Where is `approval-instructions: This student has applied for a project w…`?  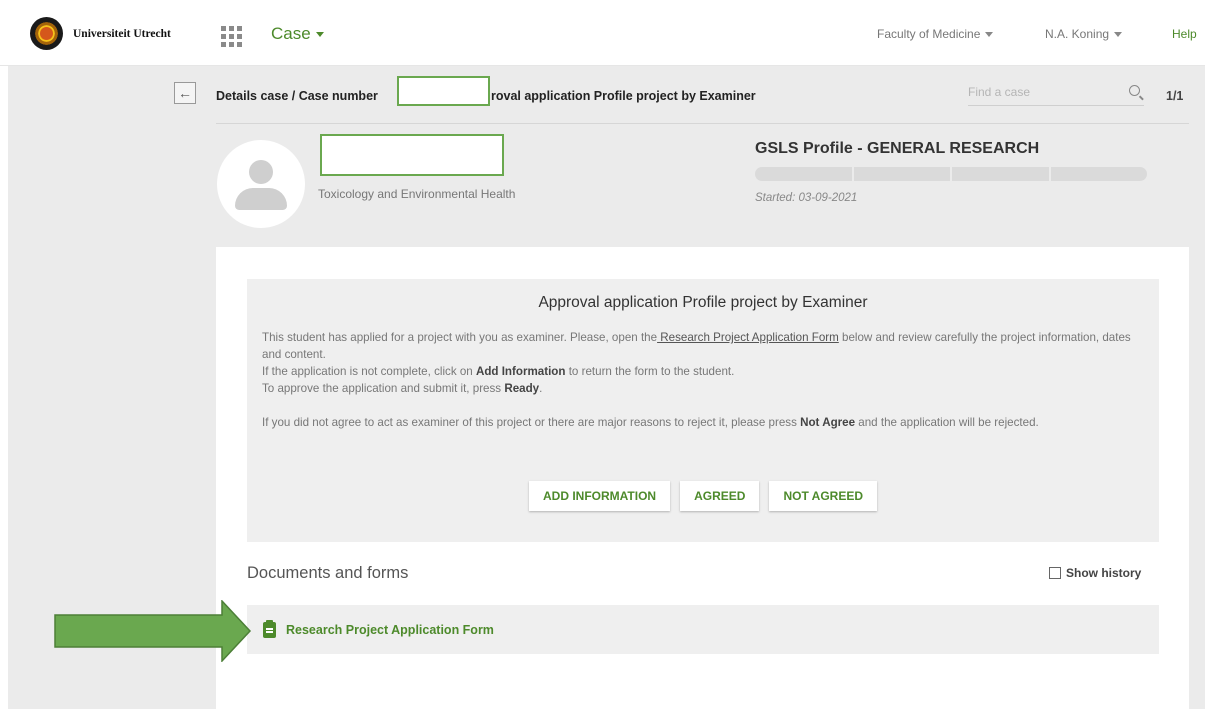
approval-instructions: This student has applied for a project w… is located at coordinates (702, 380).